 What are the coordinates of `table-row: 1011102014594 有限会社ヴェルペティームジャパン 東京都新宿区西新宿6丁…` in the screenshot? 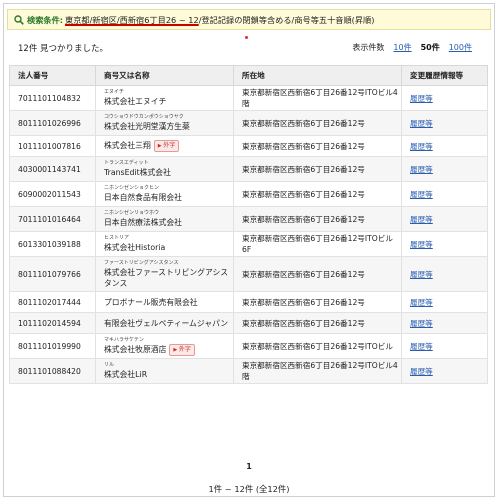 It's located at (248, 323).